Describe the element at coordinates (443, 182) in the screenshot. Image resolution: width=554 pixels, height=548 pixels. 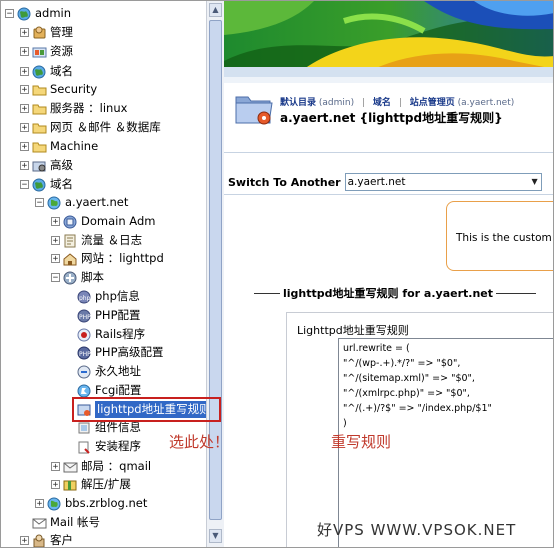
I see `domain-select: a.yaert.net ▼` at that location.